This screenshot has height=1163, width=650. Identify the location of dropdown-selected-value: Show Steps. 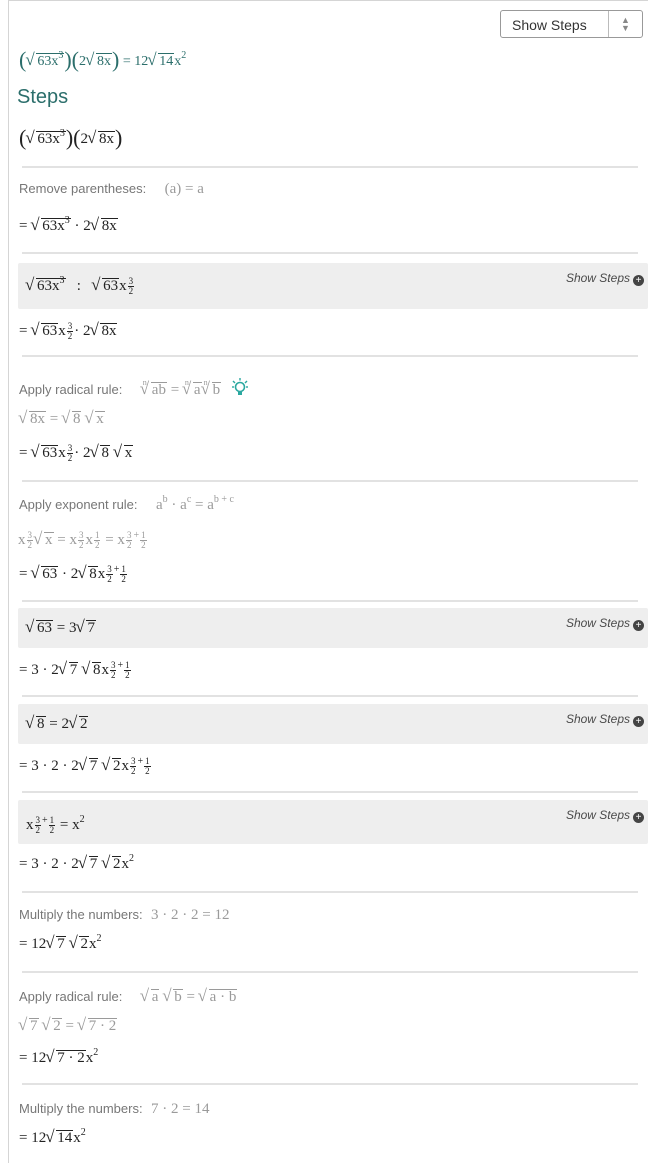
(549, 25).